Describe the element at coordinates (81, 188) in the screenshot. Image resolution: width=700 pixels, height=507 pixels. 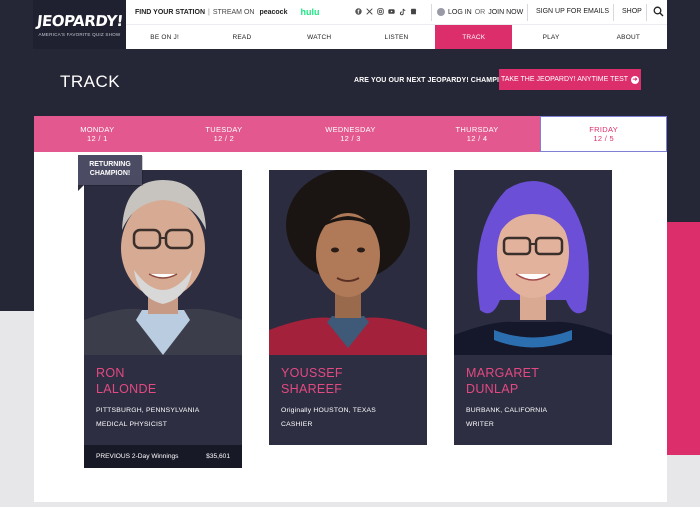
I see `badge-fold` at that location.